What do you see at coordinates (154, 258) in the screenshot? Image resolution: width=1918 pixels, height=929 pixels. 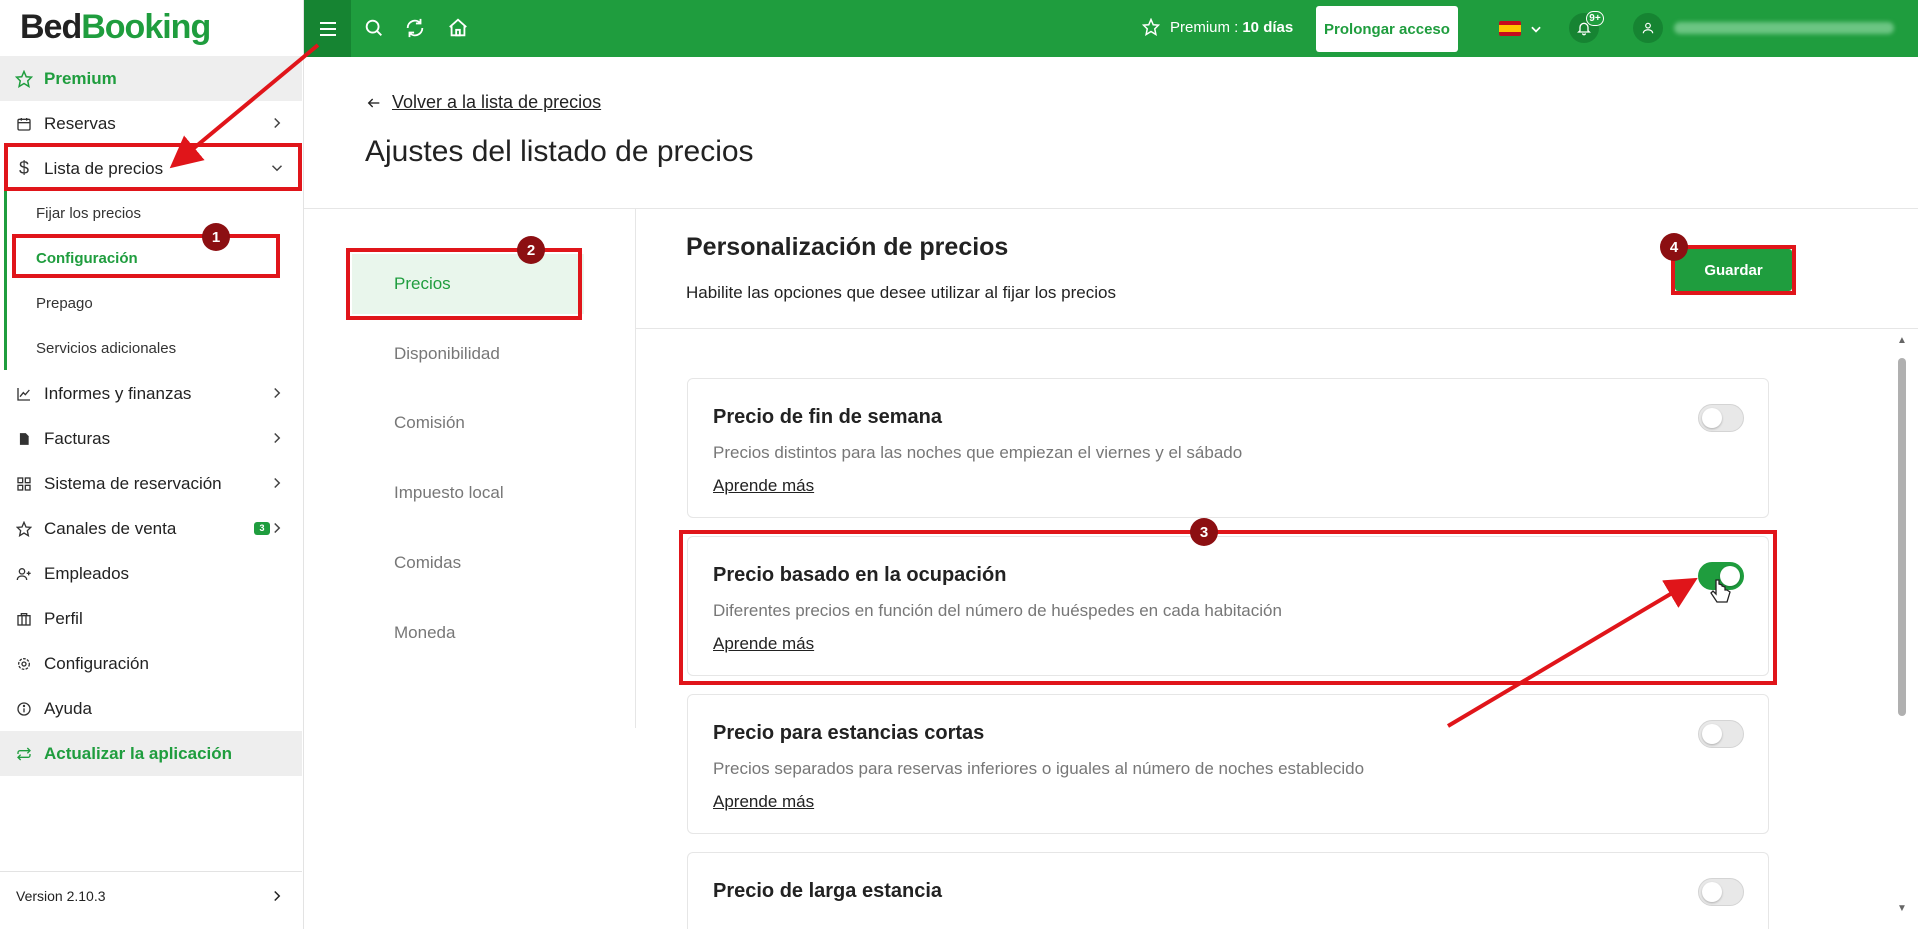 I see `sidebar-subitem-configuracion: Configuración` at bounding box center [154, 258].